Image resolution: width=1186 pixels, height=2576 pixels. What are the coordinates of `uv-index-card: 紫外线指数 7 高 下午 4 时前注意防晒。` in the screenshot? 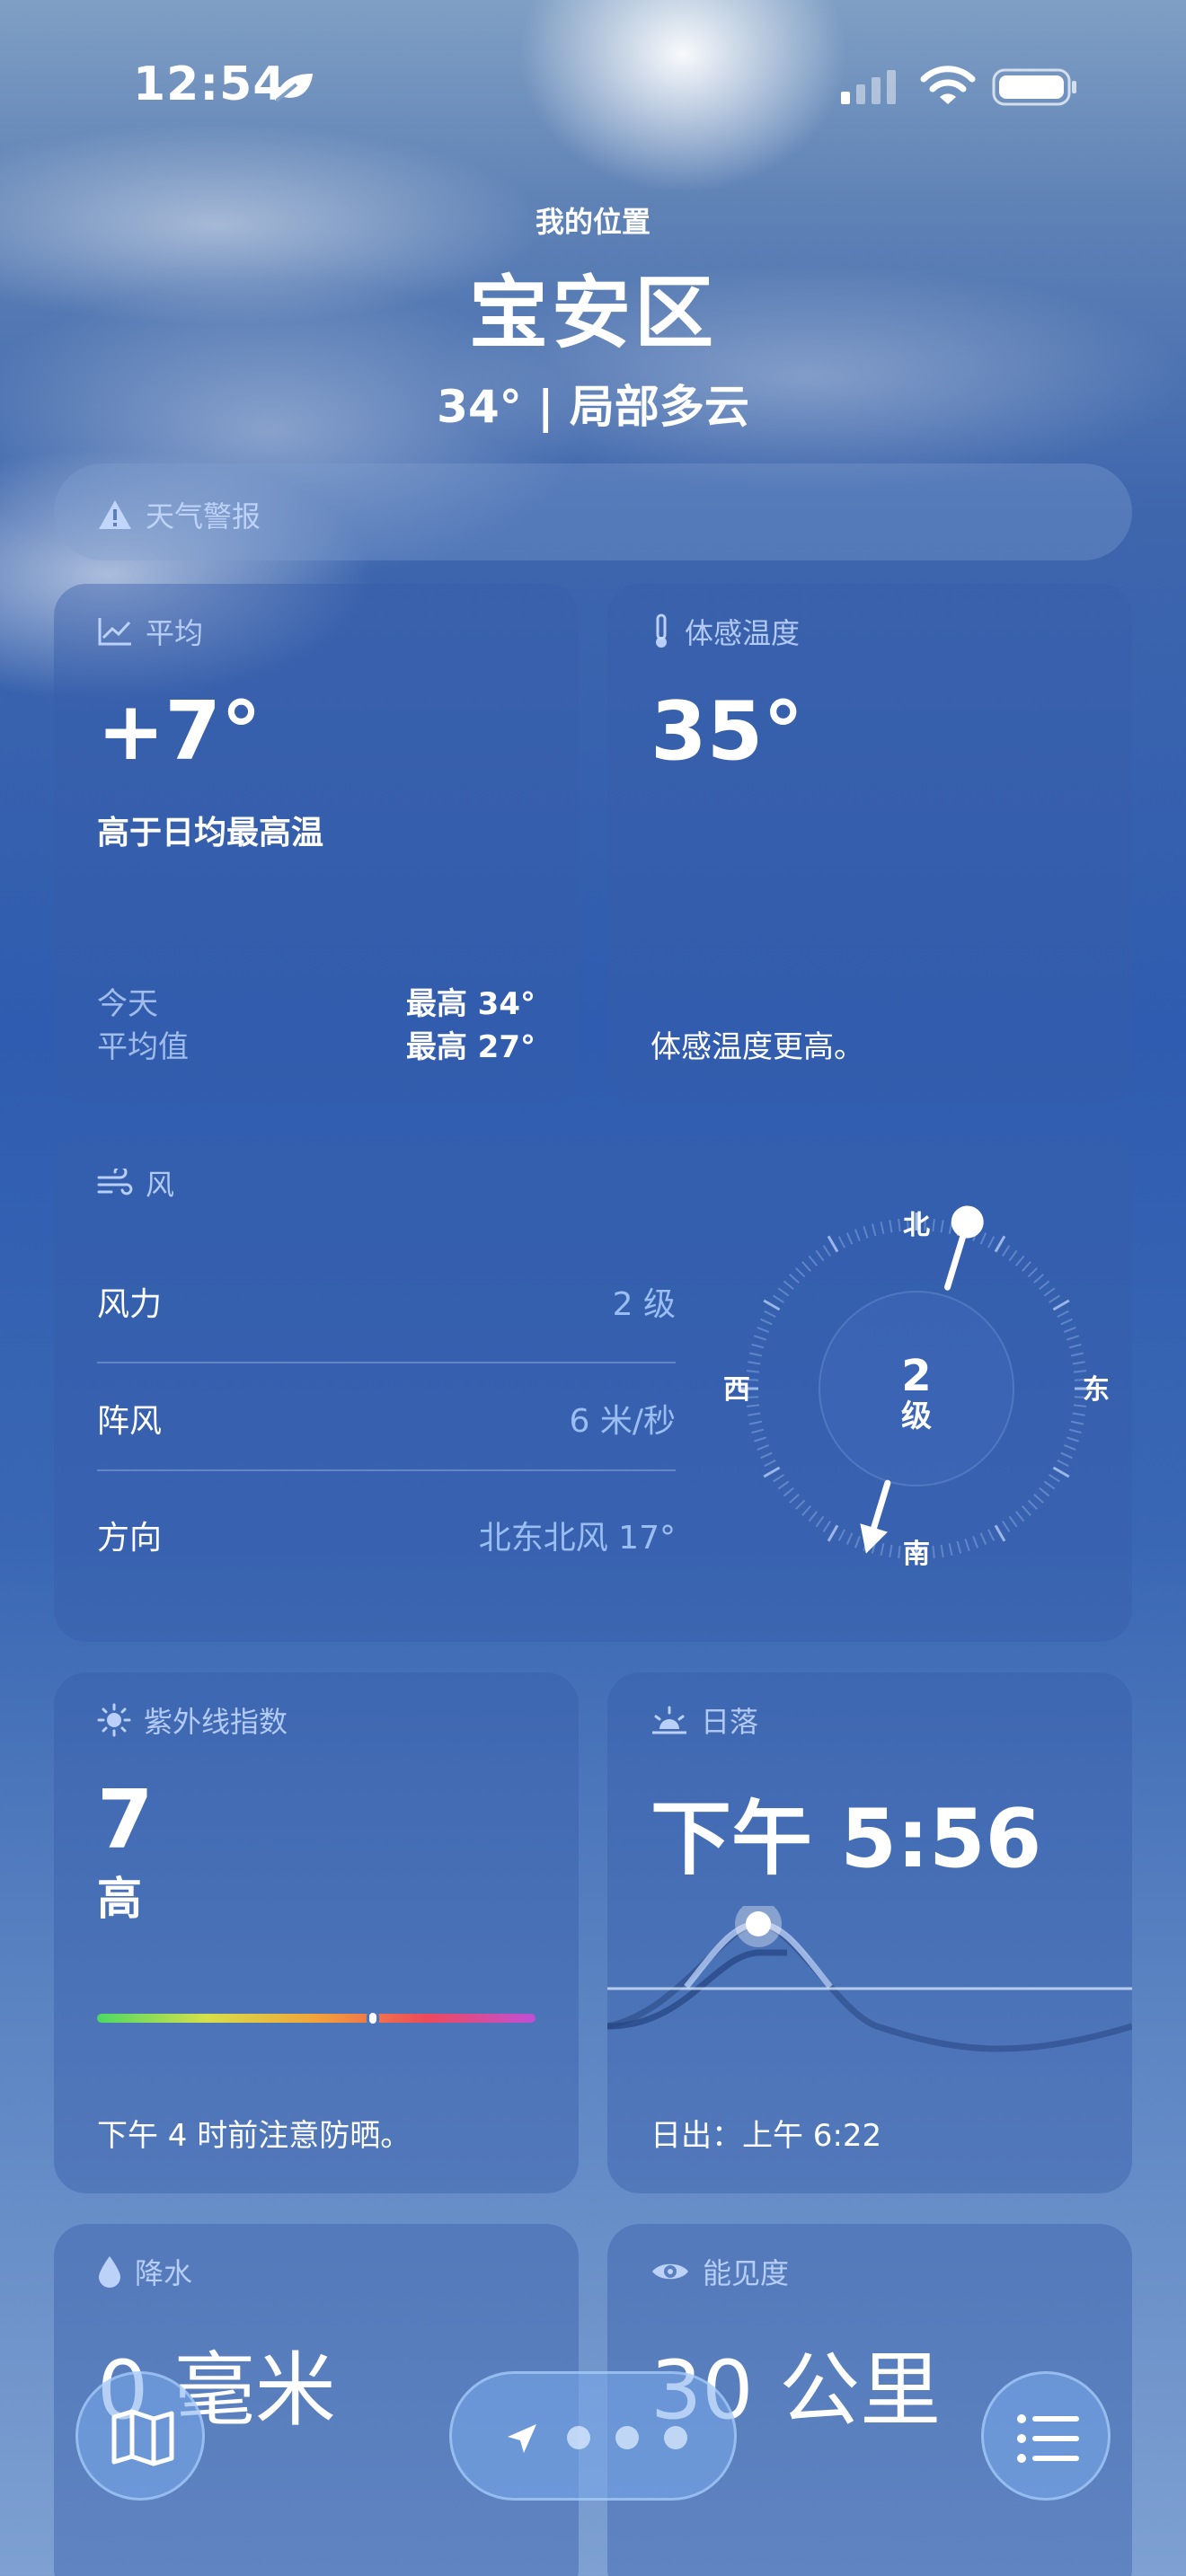 It's located at (316, 1932).